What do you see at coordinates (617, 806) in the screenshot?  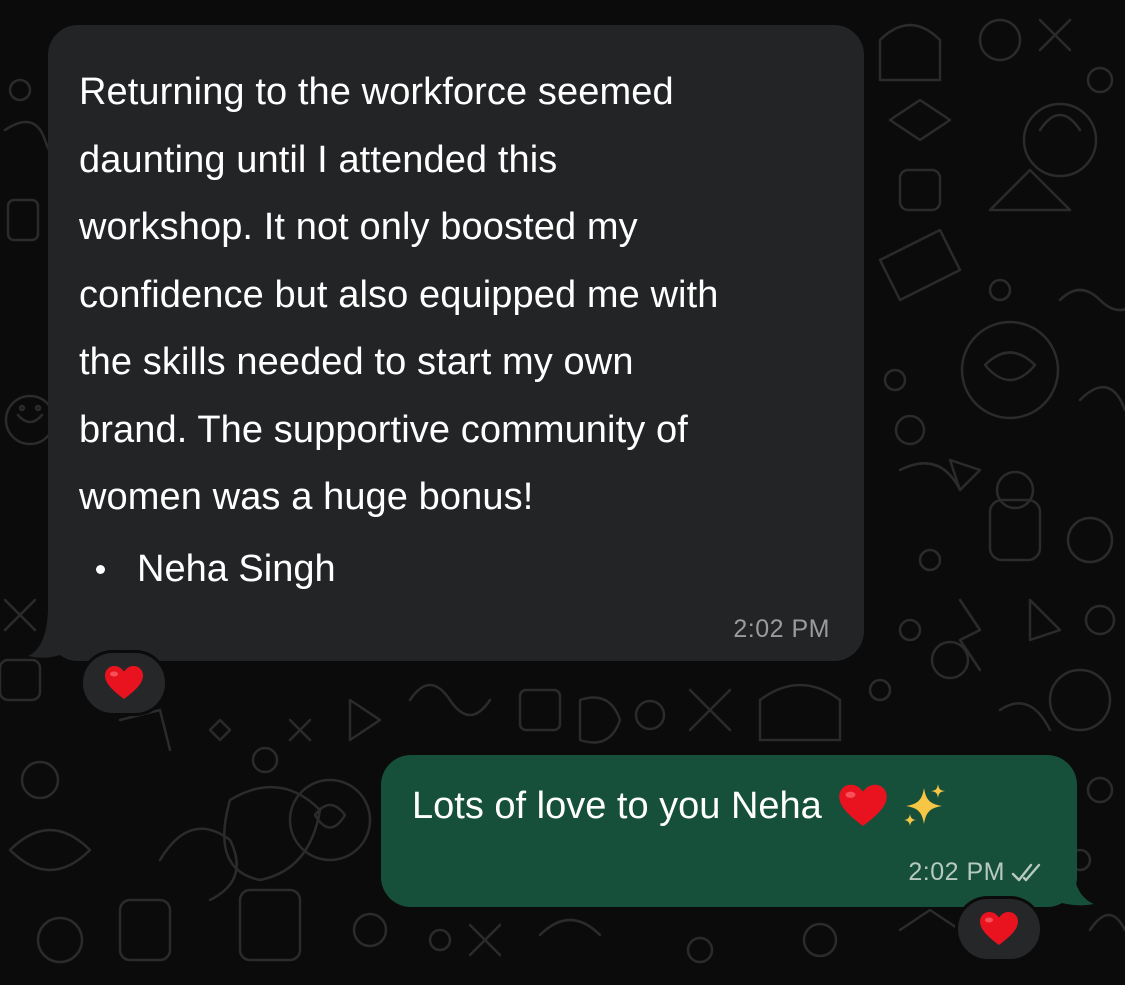 I see `outgoing-text: Lots of love to you Neha` at bounding box center [617, 806].